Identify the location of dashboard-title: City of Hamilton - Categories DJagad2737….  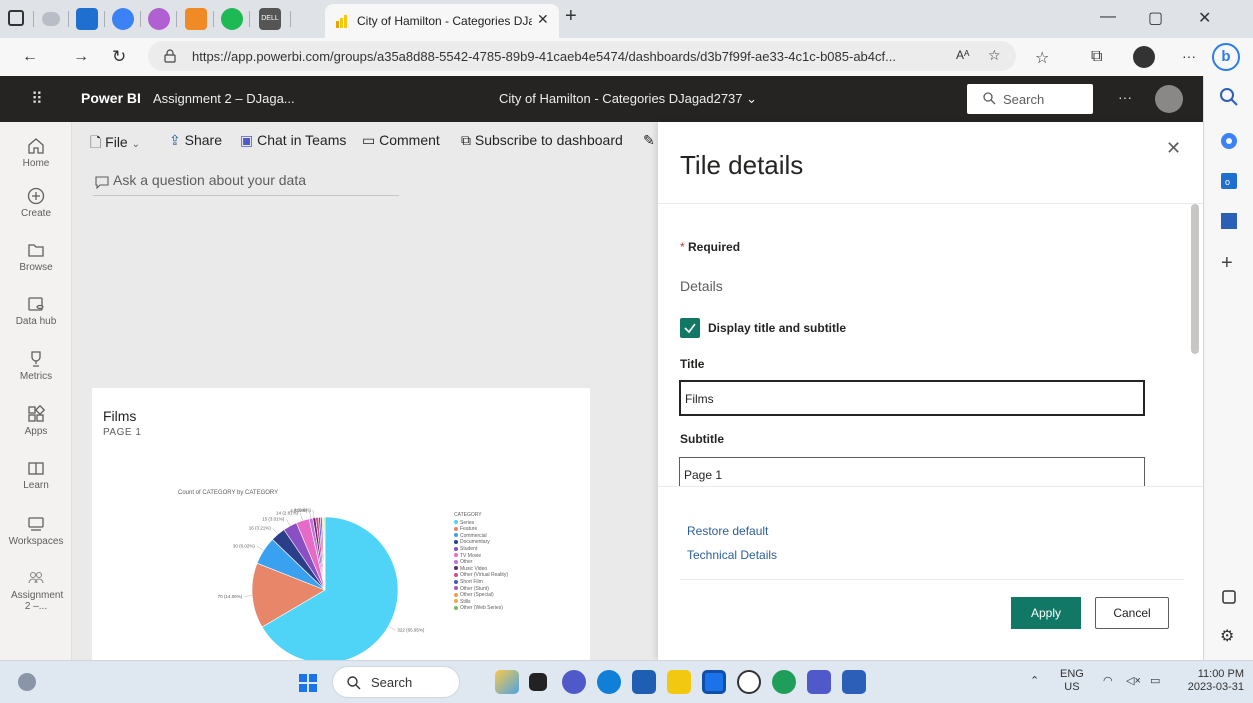
(628, 99).